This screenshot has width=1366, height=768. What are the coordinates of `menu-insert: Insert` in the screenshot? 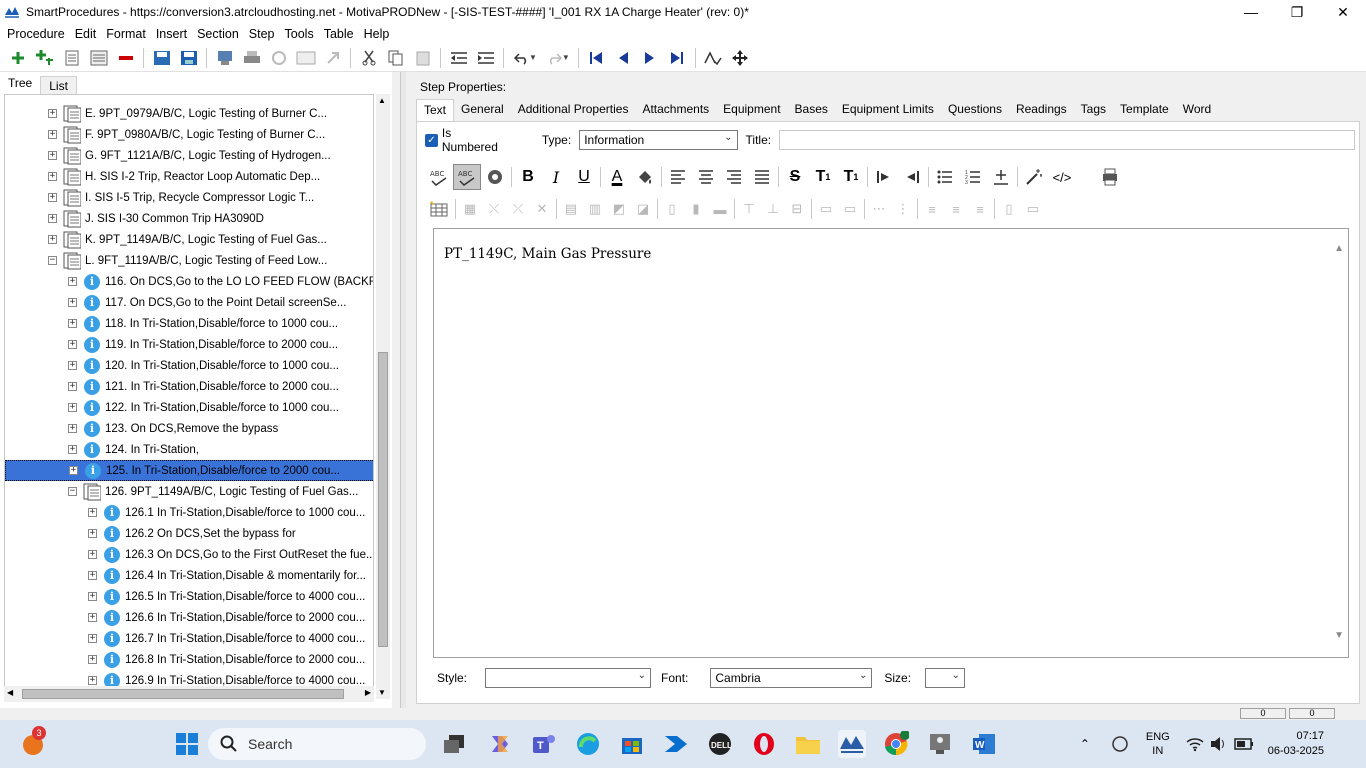 It's located at (171, 34).